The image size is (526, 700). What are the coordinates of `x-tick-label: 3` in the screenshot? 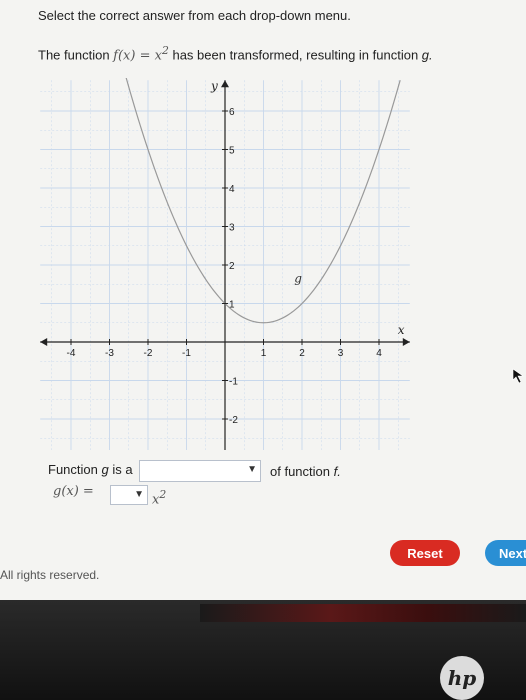 It's located at (341, 353).